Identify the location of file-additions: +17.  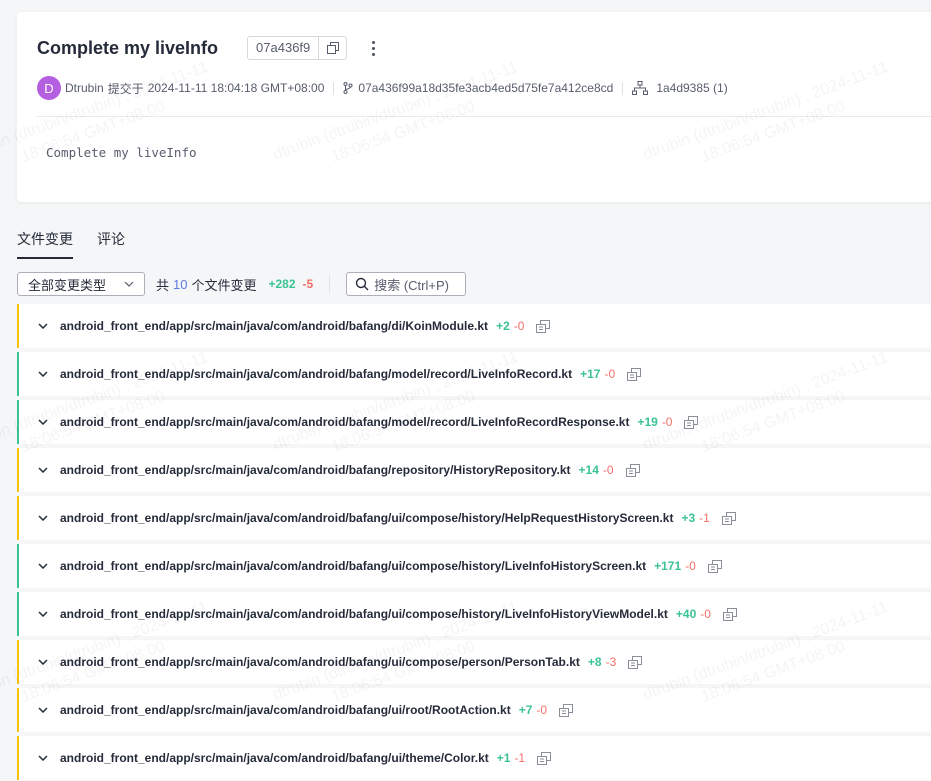
(590, 374).